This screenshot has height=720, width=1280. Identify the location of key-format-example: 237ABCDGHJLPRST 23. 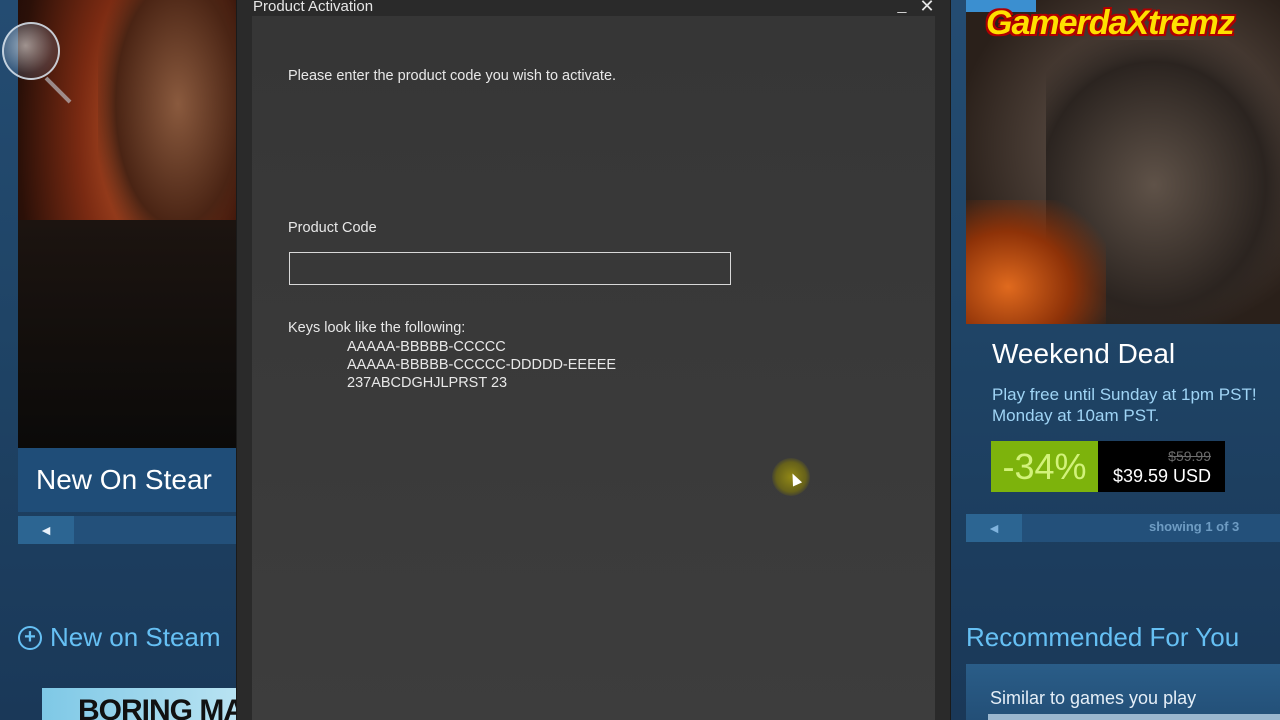
(427, 383).